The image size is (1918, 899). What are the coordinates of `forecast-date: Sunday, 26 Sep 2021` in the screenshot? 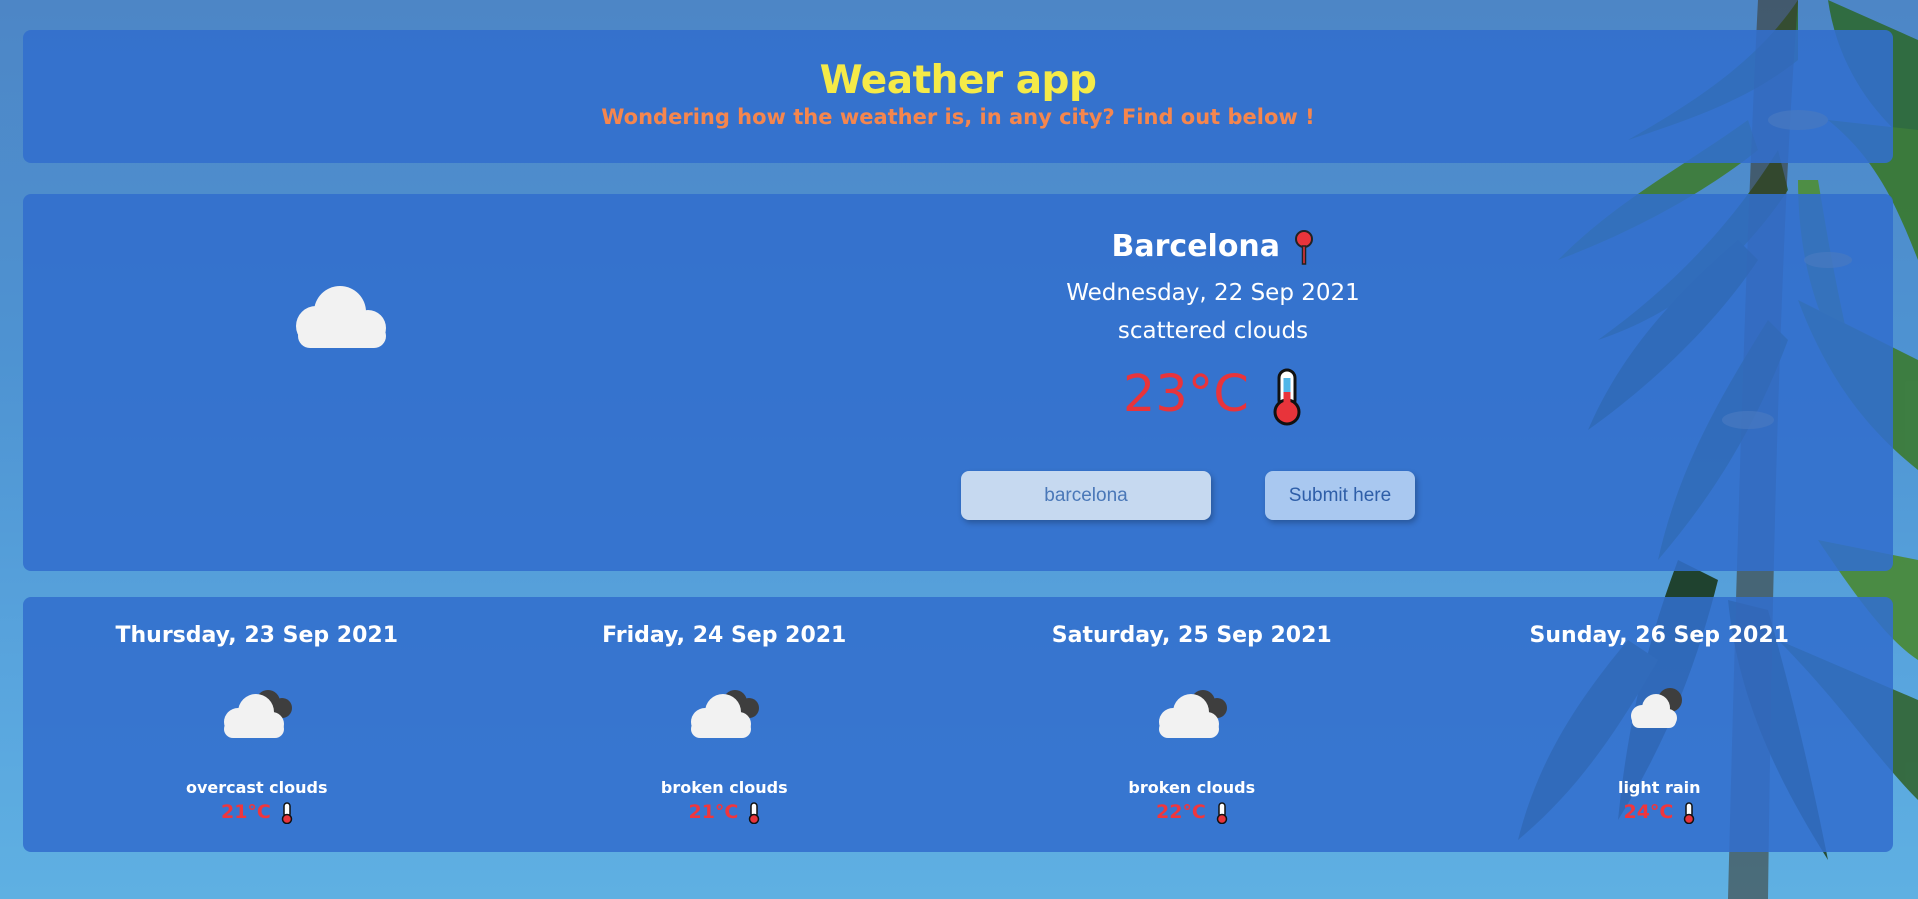 It's located at (1659, 635).